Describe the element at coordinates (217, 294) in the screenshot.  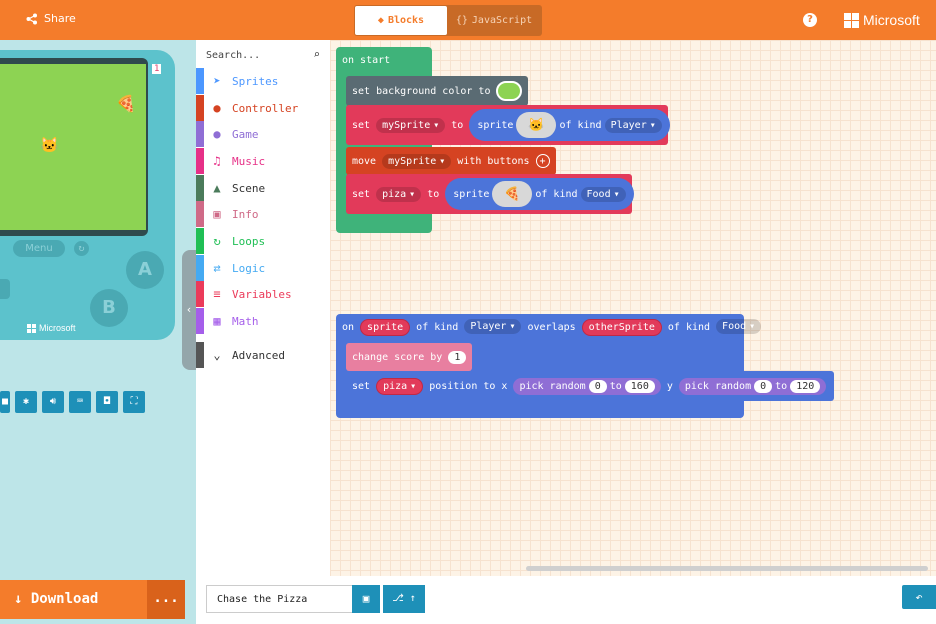
I see `list-icon: ≡` at that location.